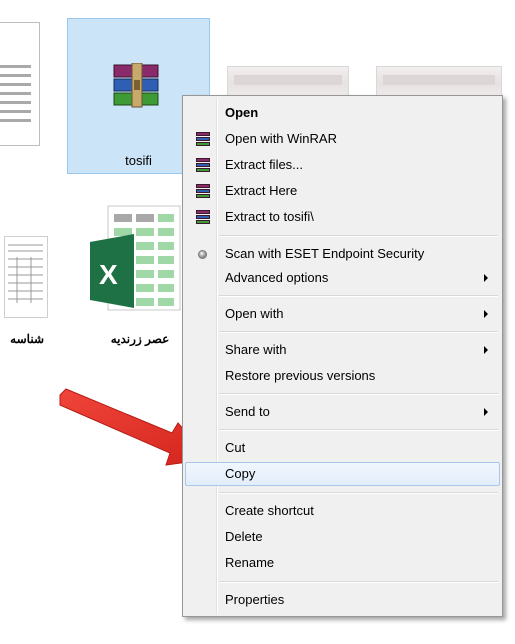 This screenshot has height=644, width=515. What do you see at coordinates (108, 274) in the screenshot?
I see `excel-glyph: X` at bounding box center [108, 274].